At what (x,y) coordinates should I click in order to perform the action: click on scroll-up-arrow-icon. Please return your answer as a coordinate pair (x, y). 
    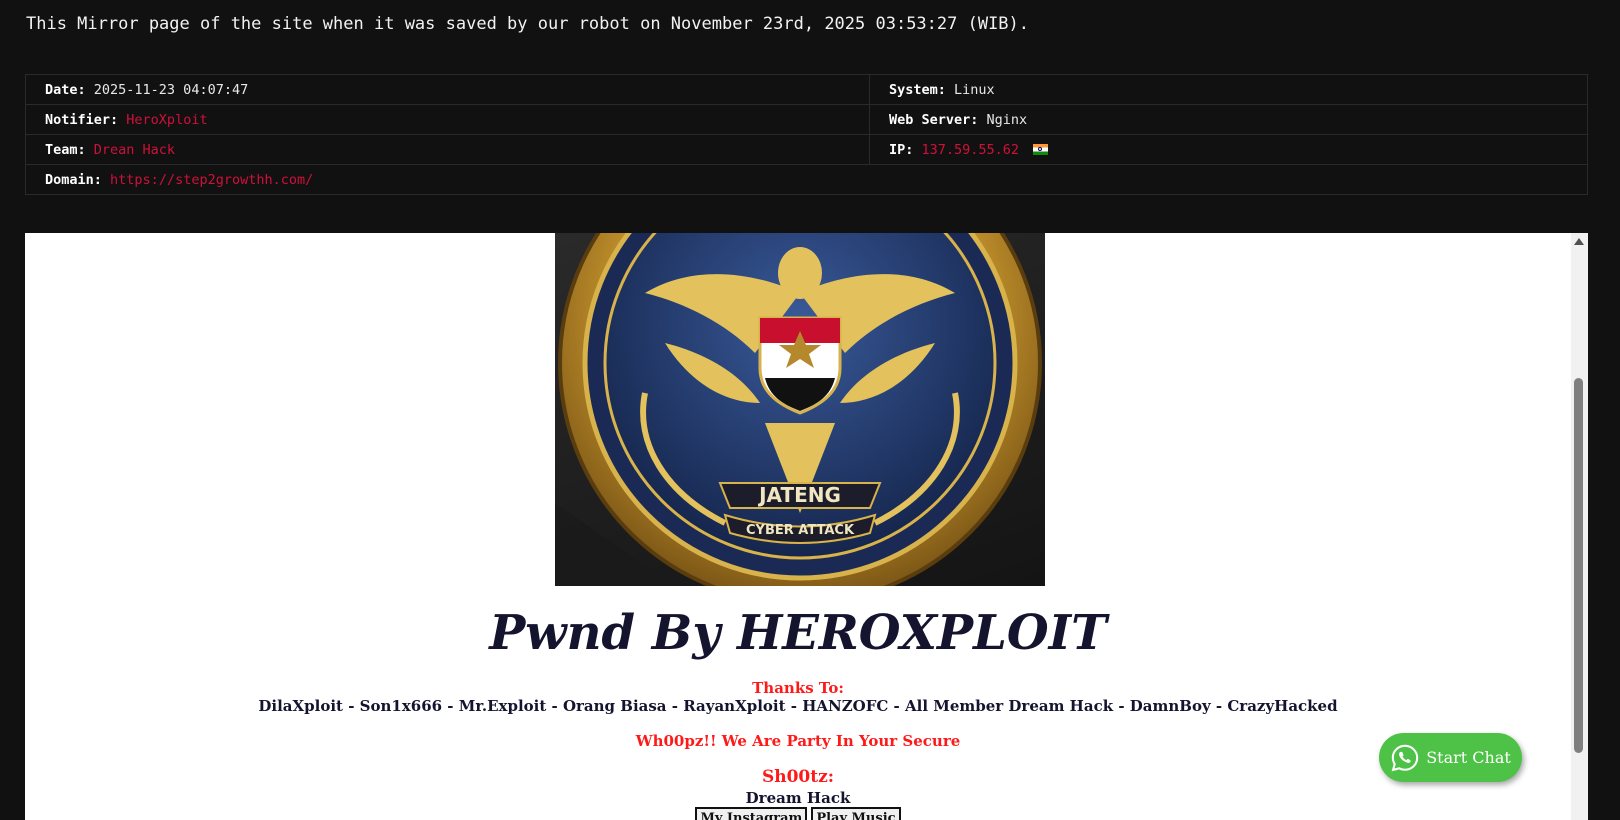
    Looking at the image, I should click on (1579, 241).